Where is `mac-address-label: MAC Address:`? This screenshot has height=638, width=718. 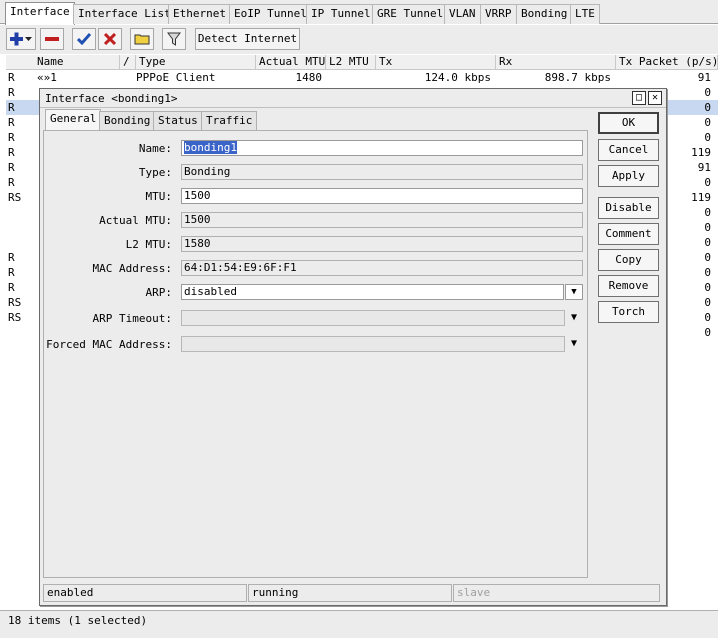 mac-address-label: MAC Address: is located at coordinates (132, 268).